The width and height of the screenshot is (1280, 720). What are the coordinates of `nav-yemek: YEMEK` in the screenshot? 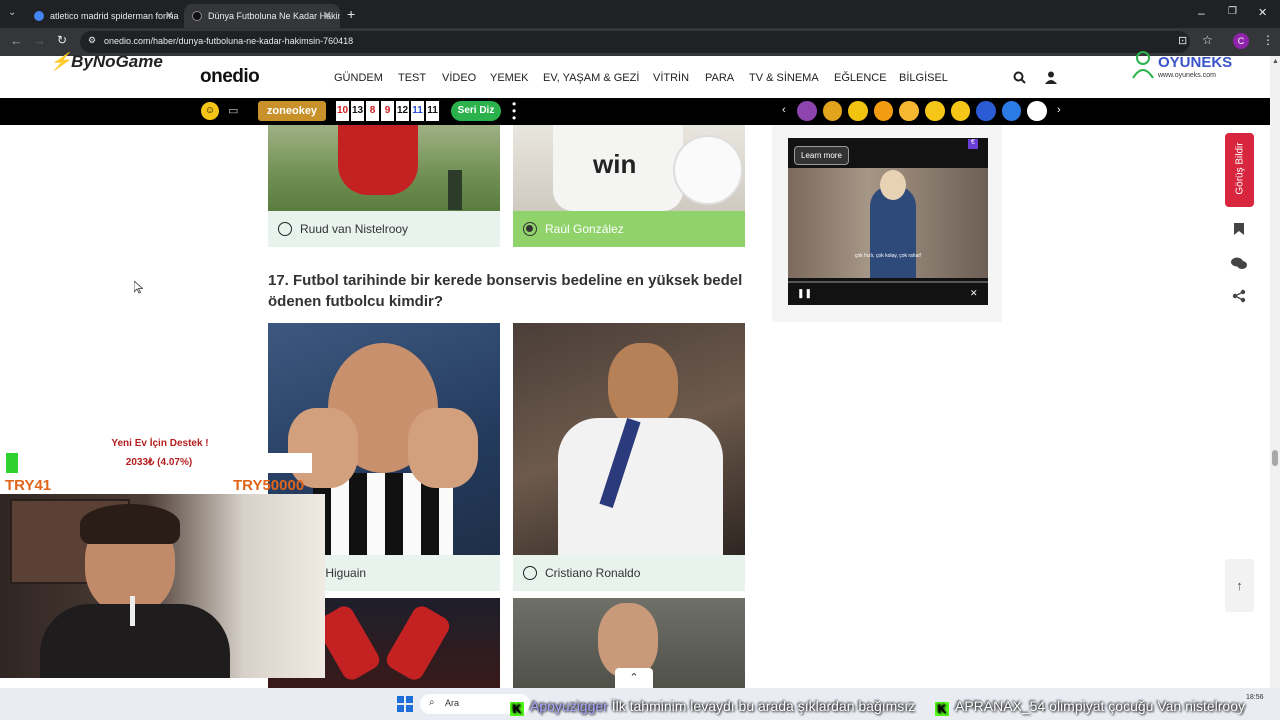 It's located at (509, 78).